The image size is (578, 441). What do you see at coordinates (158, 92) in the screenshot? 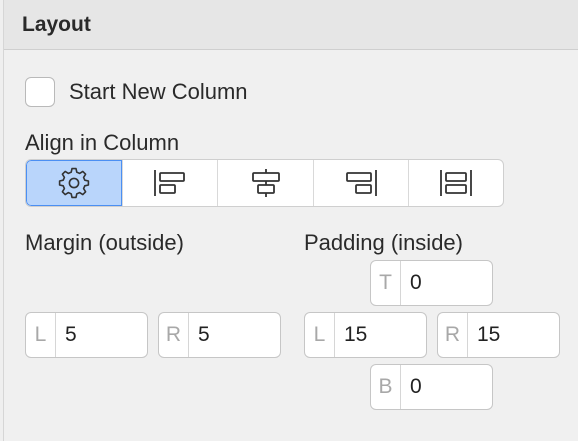
I see `start-new-column-label: Start New Column` at bounding box center [158, 92].